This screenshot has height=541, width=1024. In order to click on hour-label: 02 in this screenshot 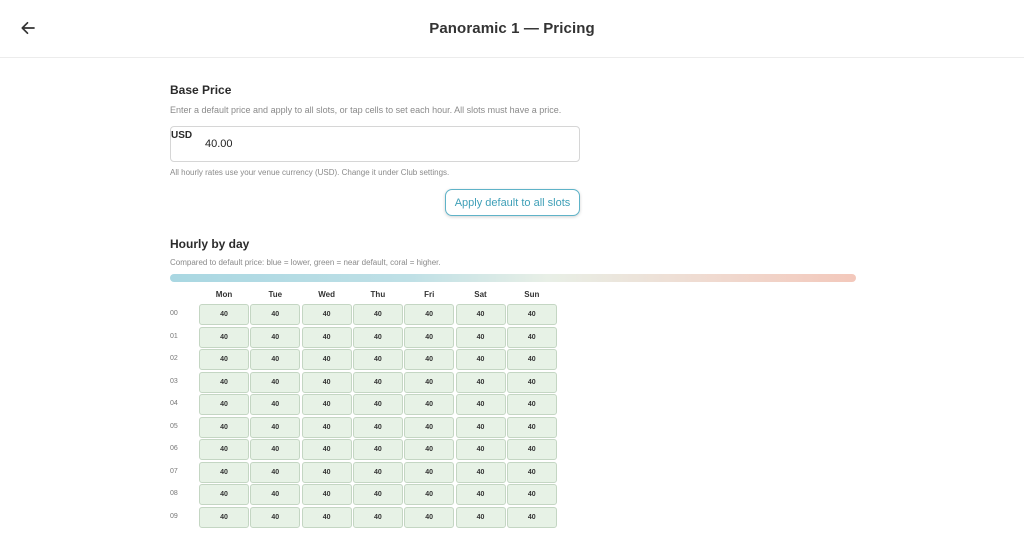, I will do `click(174, 358)`.